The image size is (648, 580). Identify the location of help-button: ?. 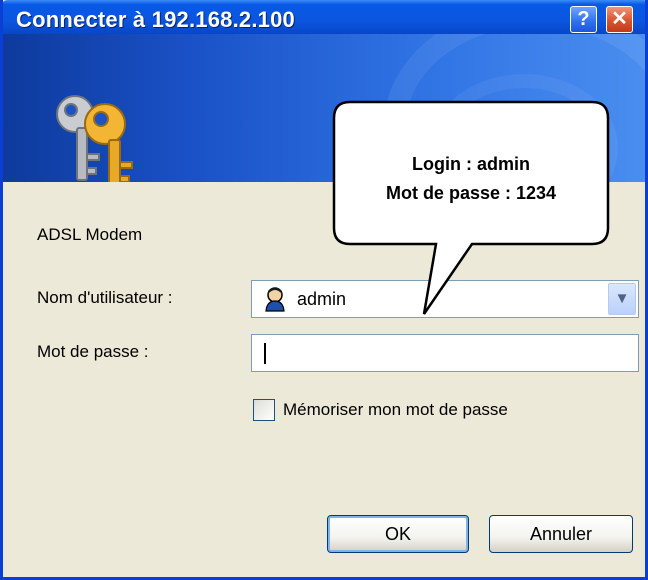
(583, 19).